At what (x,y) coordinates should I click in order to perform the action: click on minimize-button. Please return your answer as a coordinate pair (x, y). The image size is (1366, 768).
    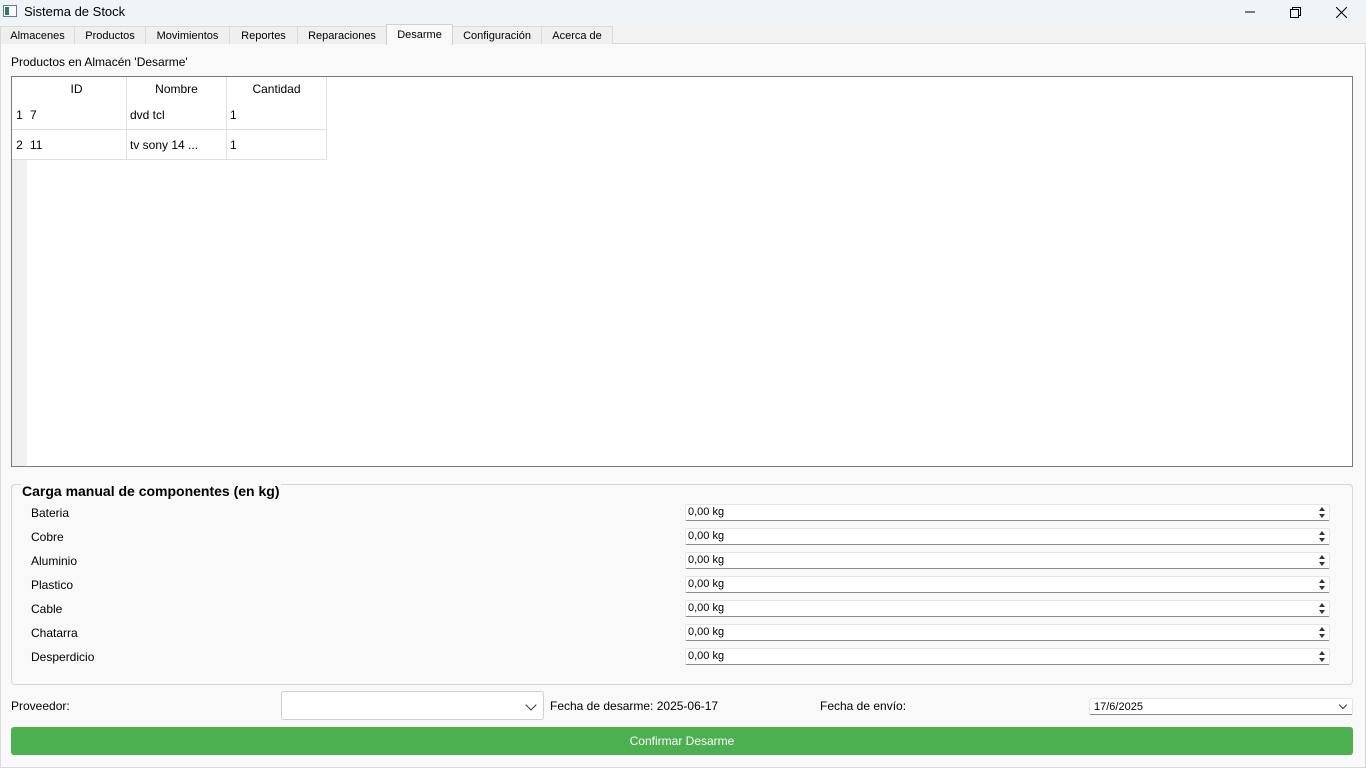
    Looking at the image, I should click on (1250, 12).